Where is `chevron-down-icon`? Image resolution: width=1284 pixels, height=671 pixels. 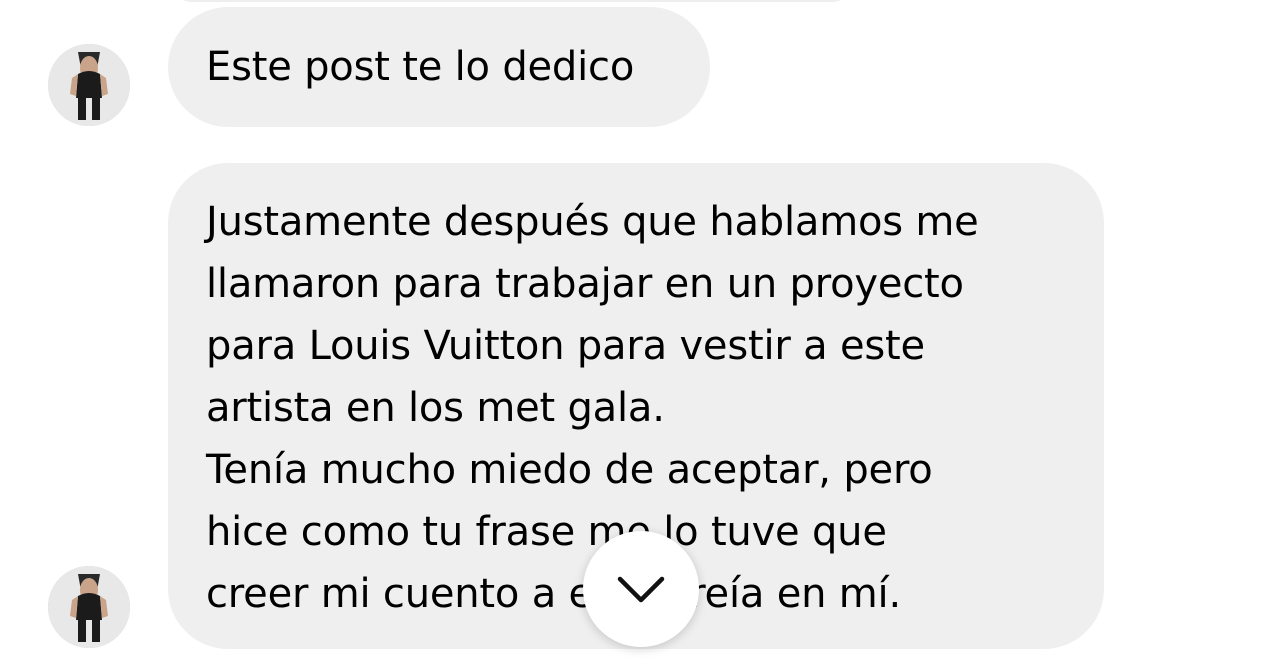 chevron-down-icon is located at coordinates (641, 589).